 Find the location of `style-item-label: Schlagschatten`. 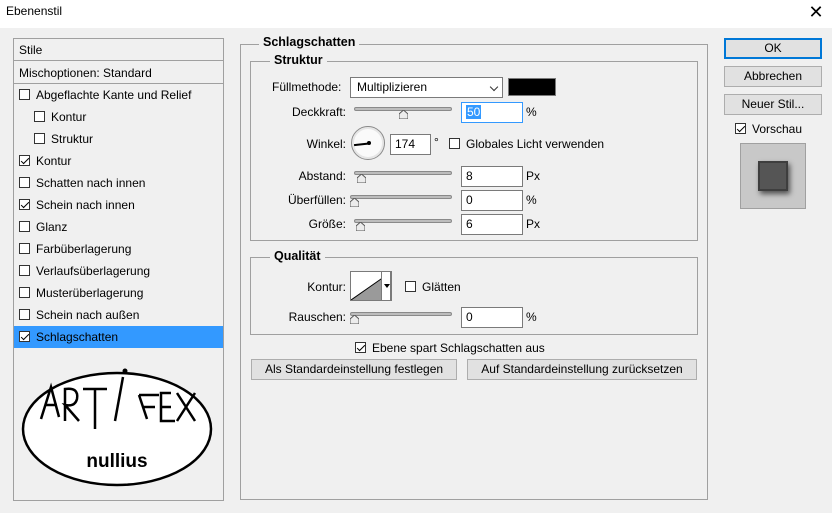

style-item-label: Schlagschatten is located at coordinates (77, 337).